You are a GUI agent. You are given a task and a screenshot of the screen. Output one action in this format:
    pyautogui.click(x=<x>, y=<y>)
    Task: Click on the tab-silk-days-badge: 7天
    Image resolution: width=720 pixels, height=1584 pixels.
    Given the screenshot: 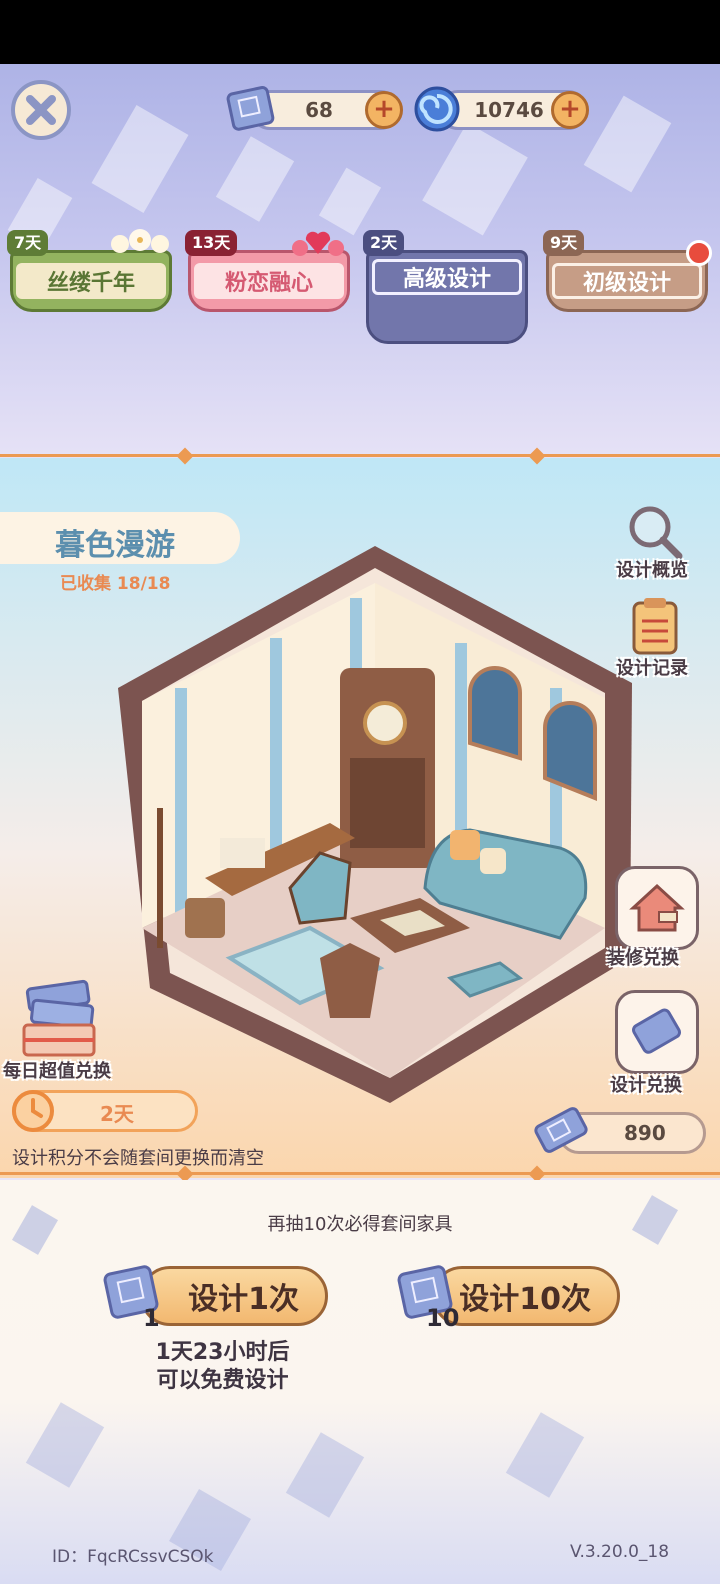 What is the action you would take?
    pyautogui.click(x=28, y=243)
    